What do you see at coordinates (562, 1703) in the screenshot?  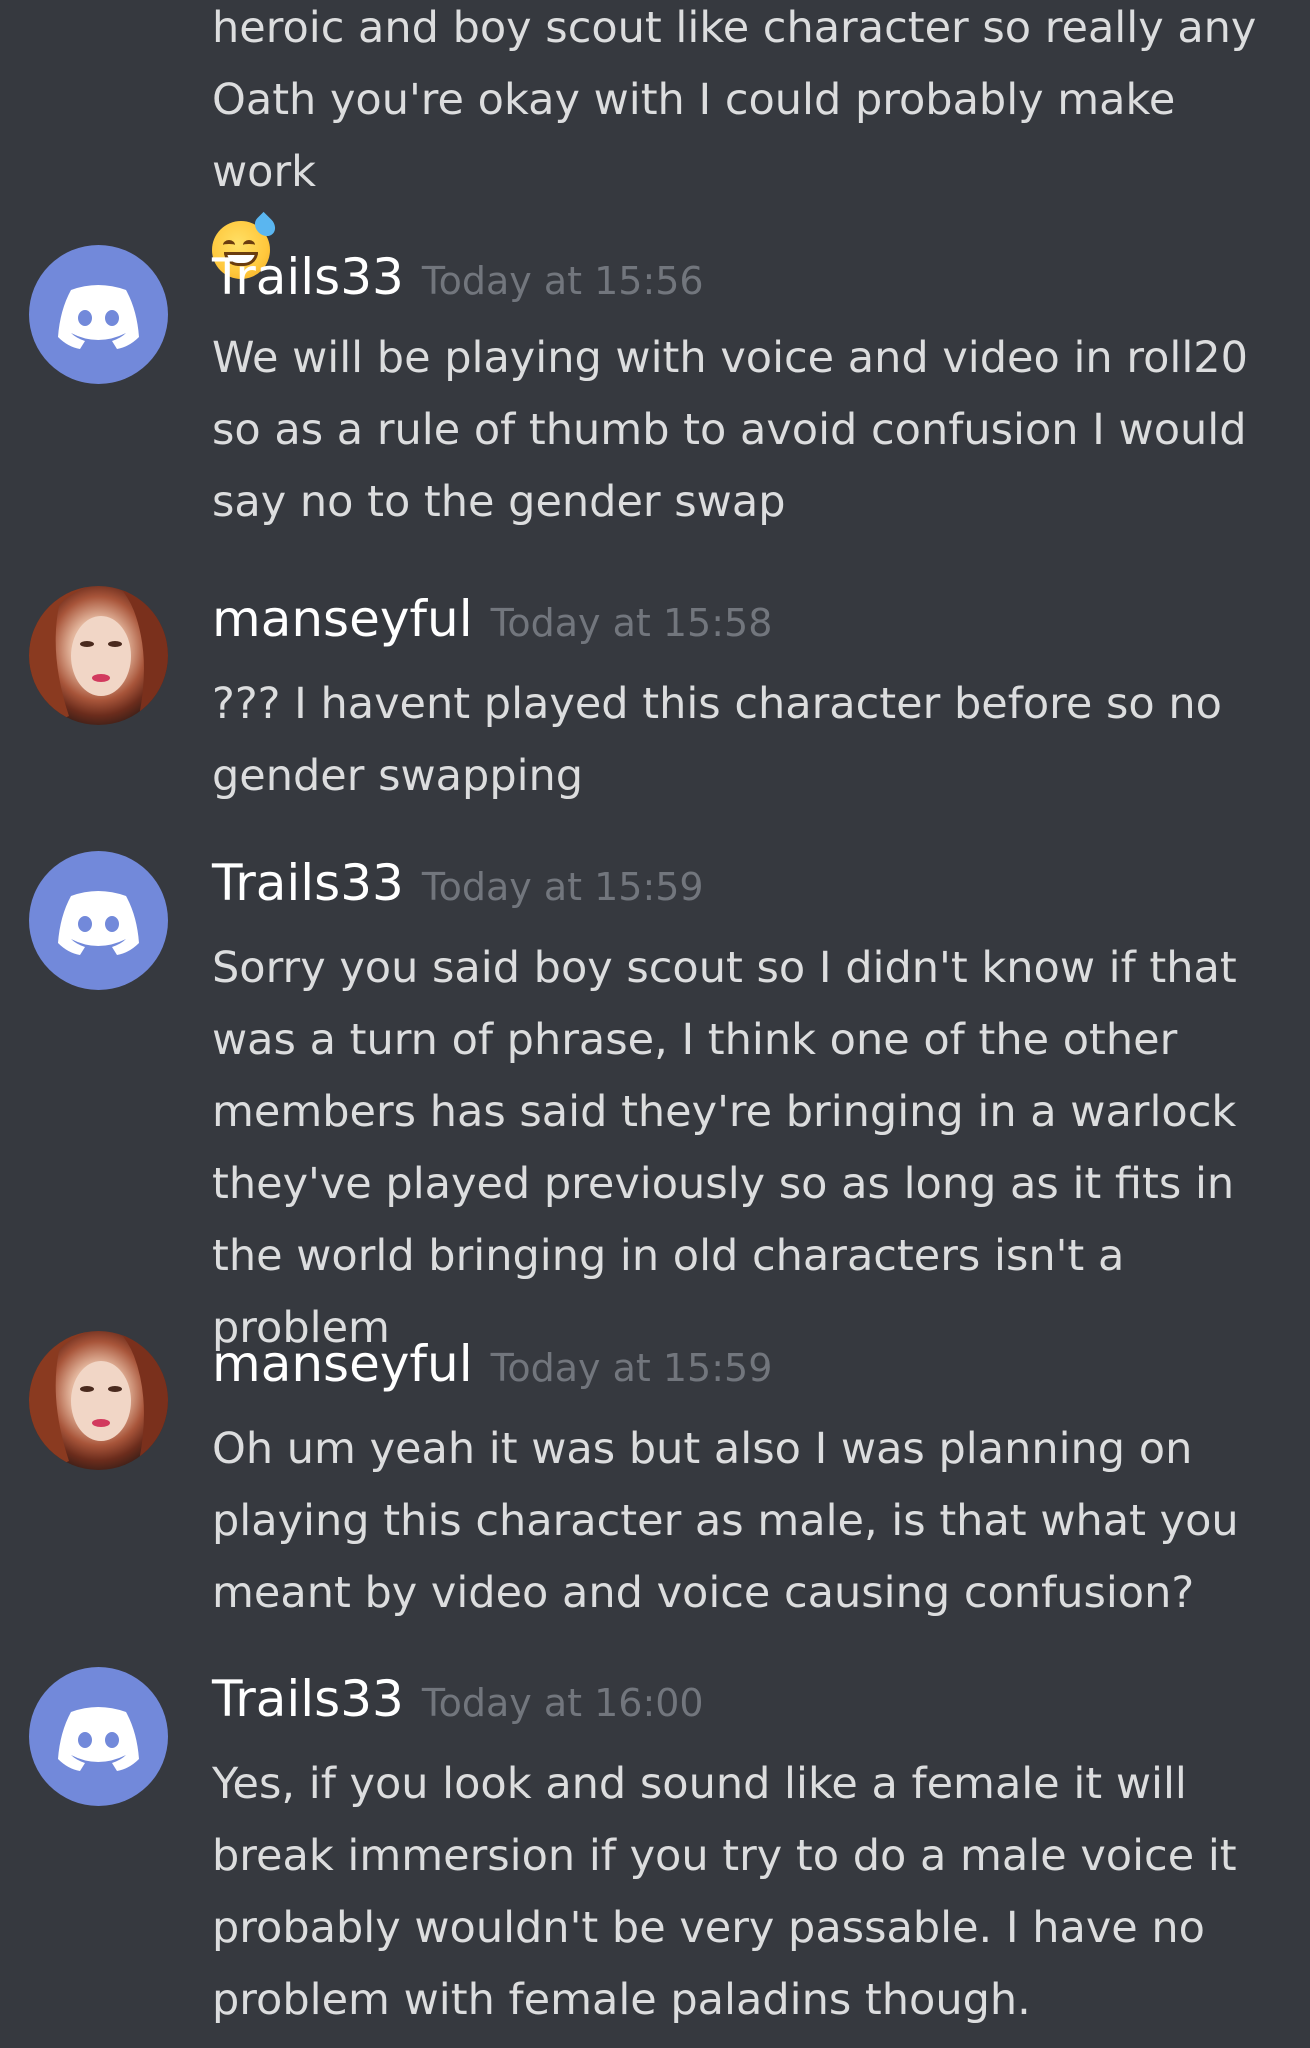 I see `timestamp: Today at 16:00` at bounding box center [562, 1703].